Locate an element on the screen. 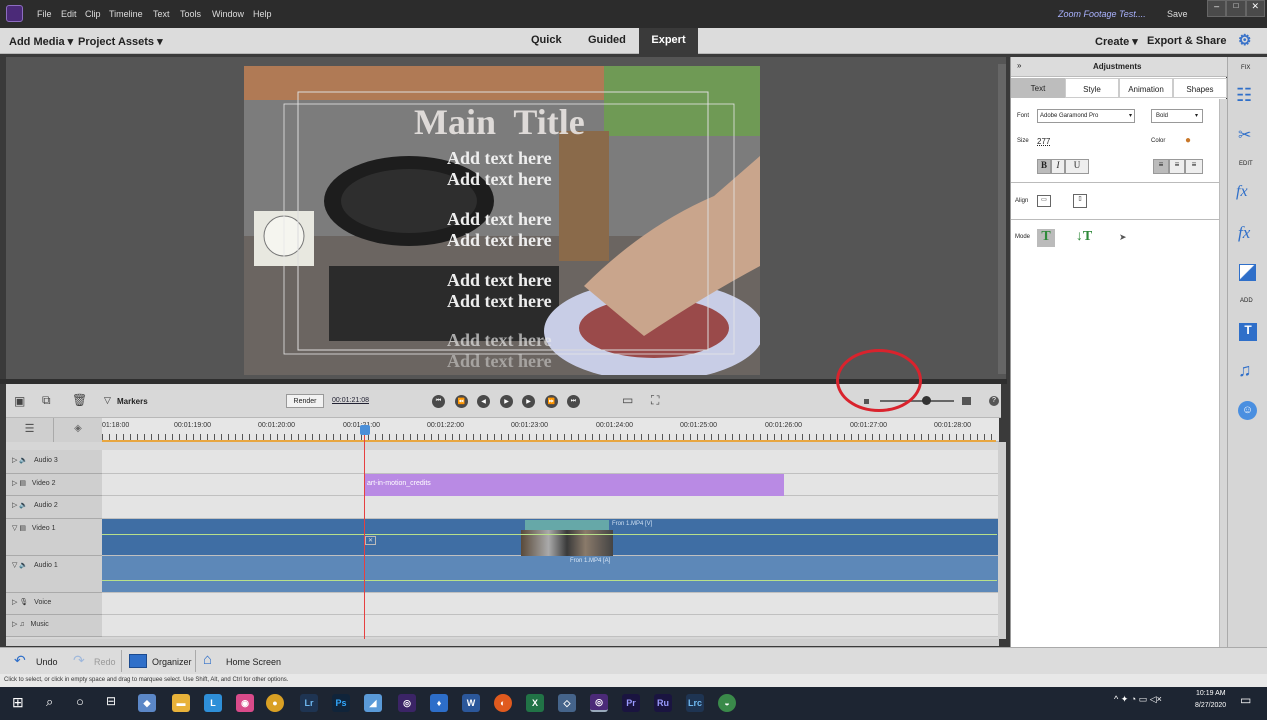 Image resolution: width=1267 pixels, height=720 pixels. fullscreen-icon: ⛶ is located at coordinates (655, 400).